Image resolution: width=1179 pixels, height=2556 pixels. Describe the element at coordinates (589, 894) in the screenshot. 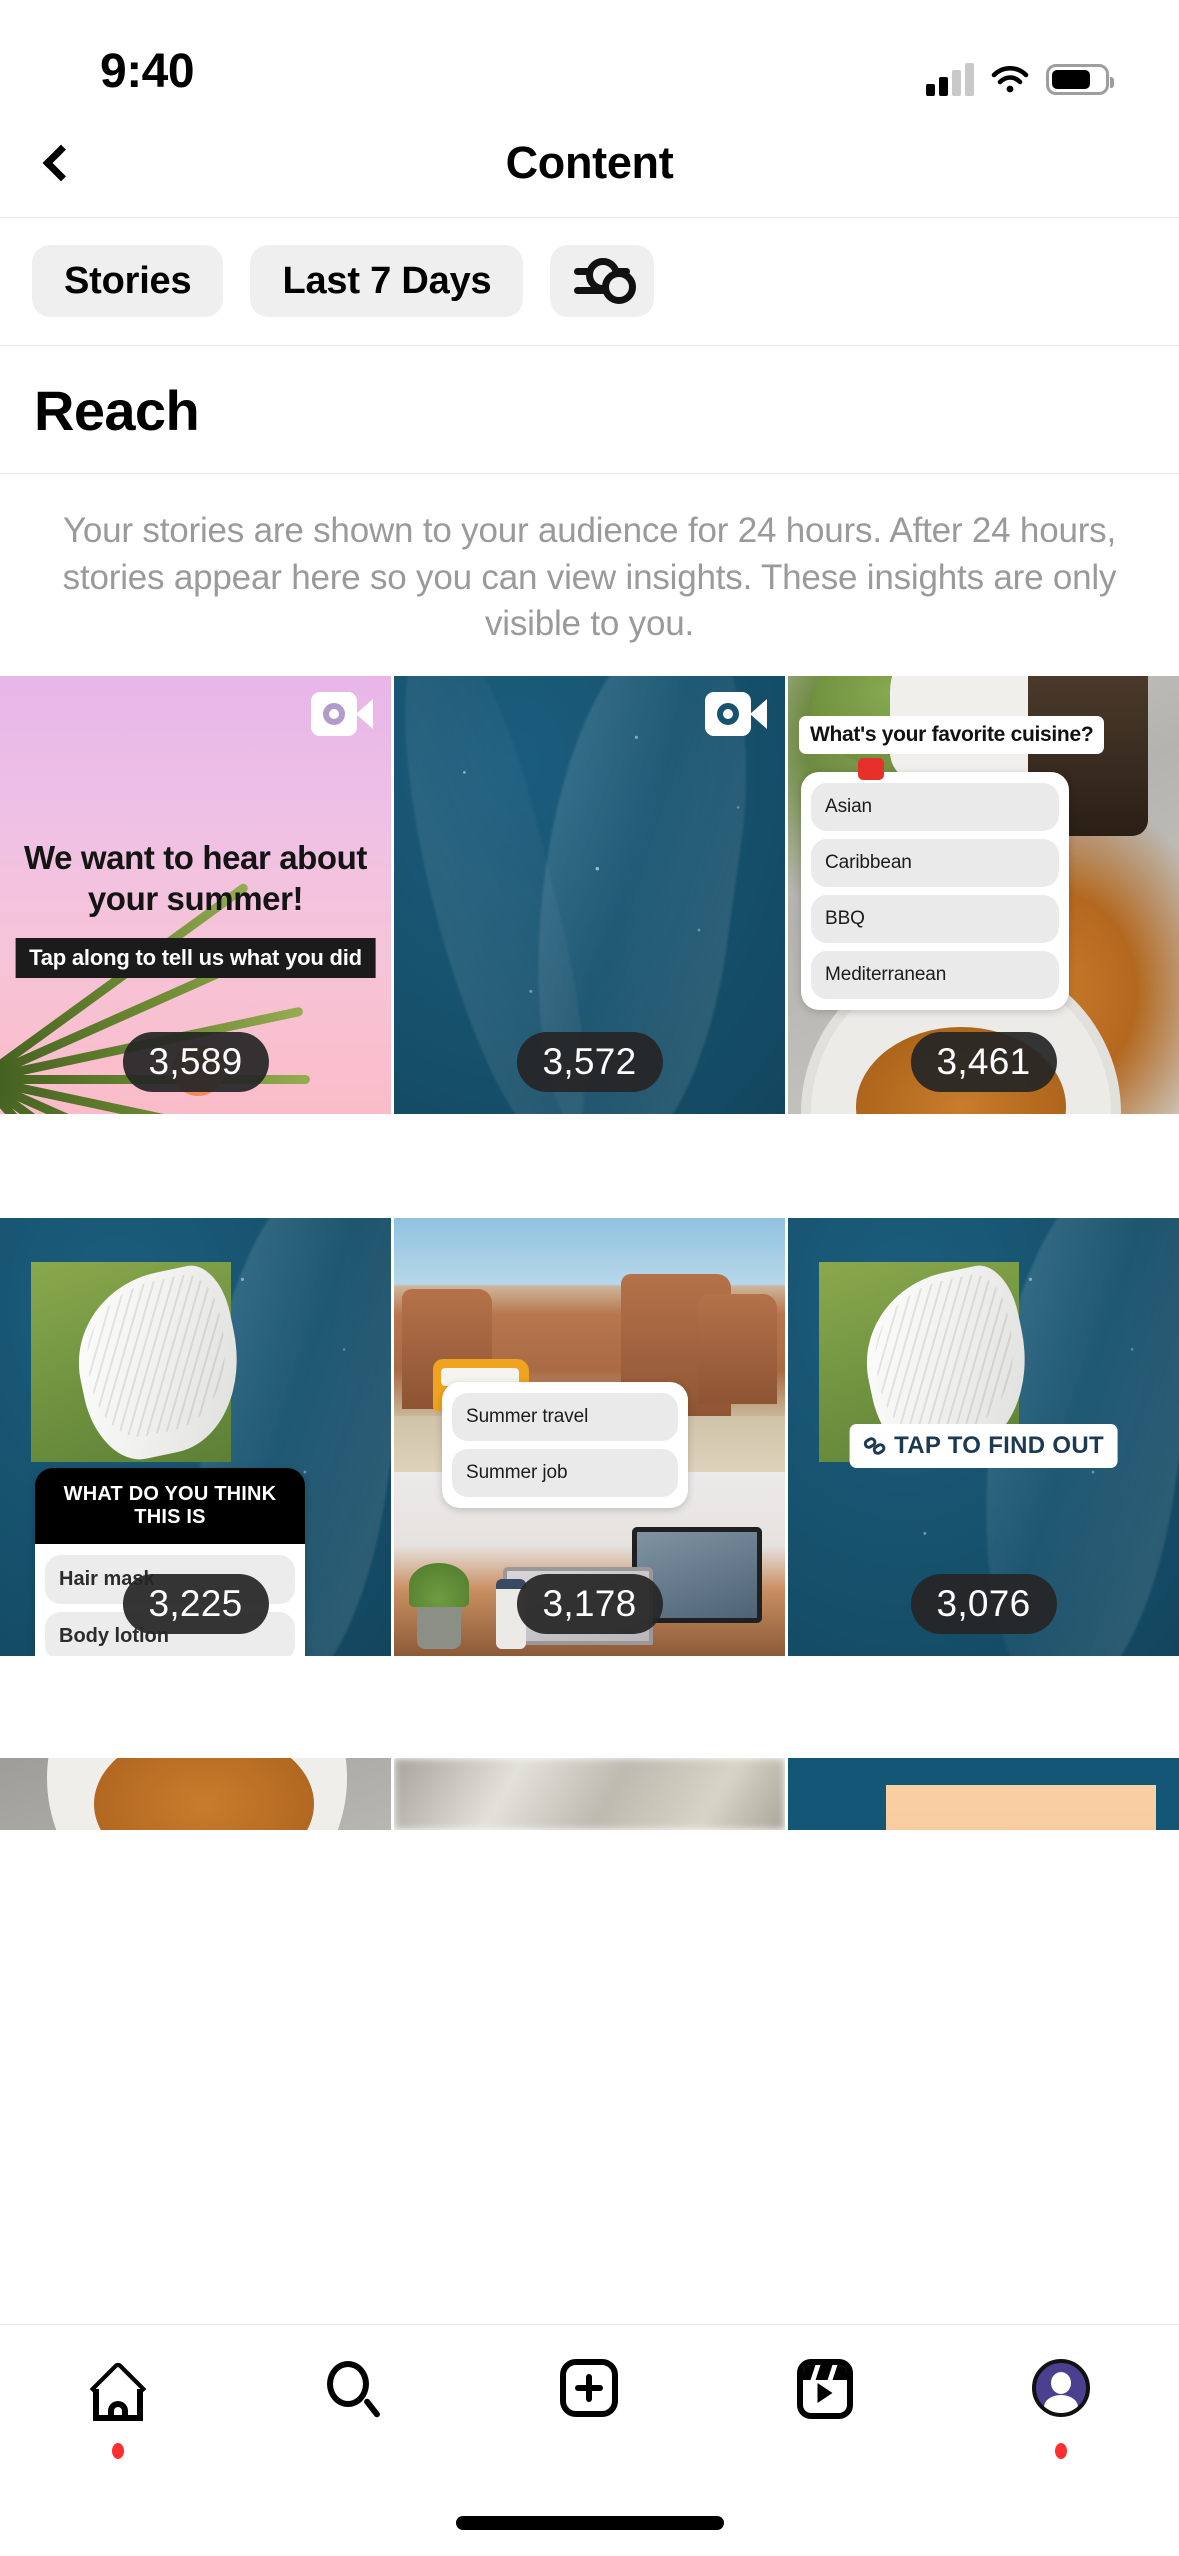

I see `story-tile: 3,572` at that location.